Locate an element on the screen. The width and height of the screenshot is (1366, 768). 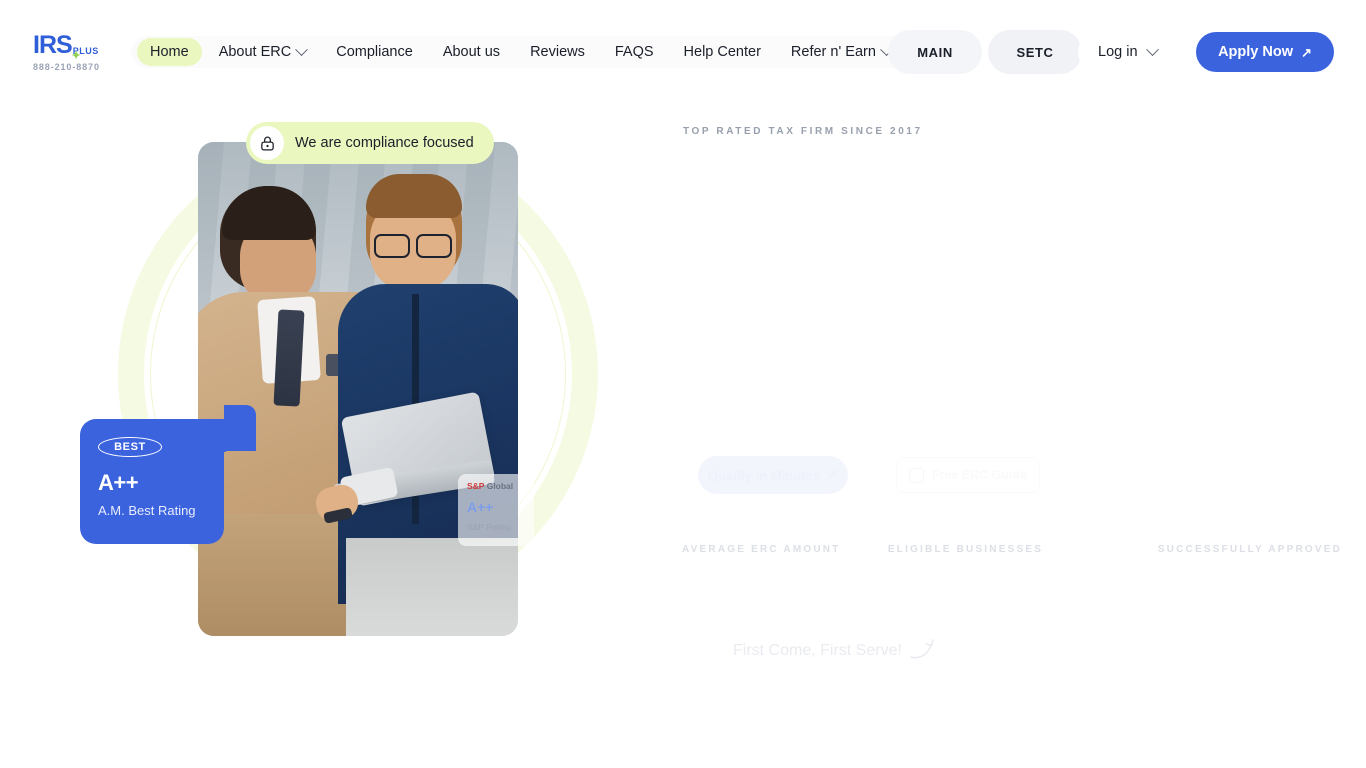
login-label: Log in is located at coordinates (1118, 52).